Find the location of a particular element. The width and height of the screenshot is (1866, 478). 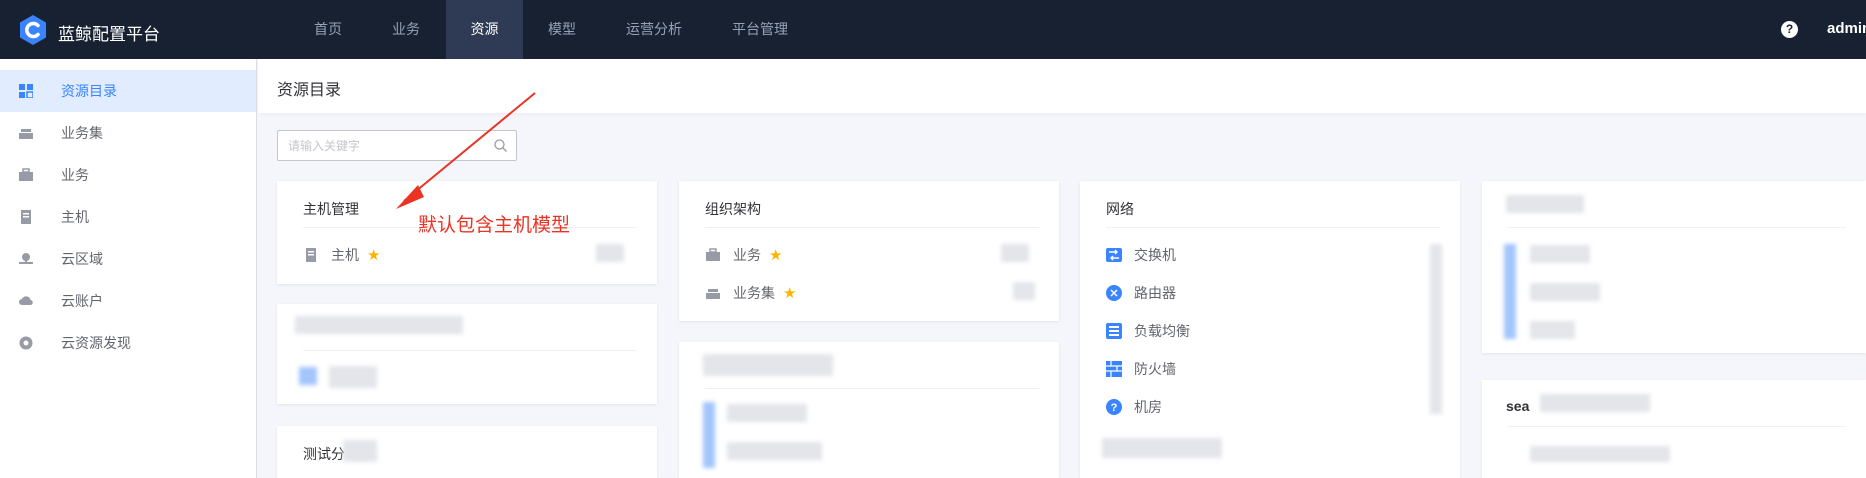

card-title: 测试分 is located at coordinates (324, 454).